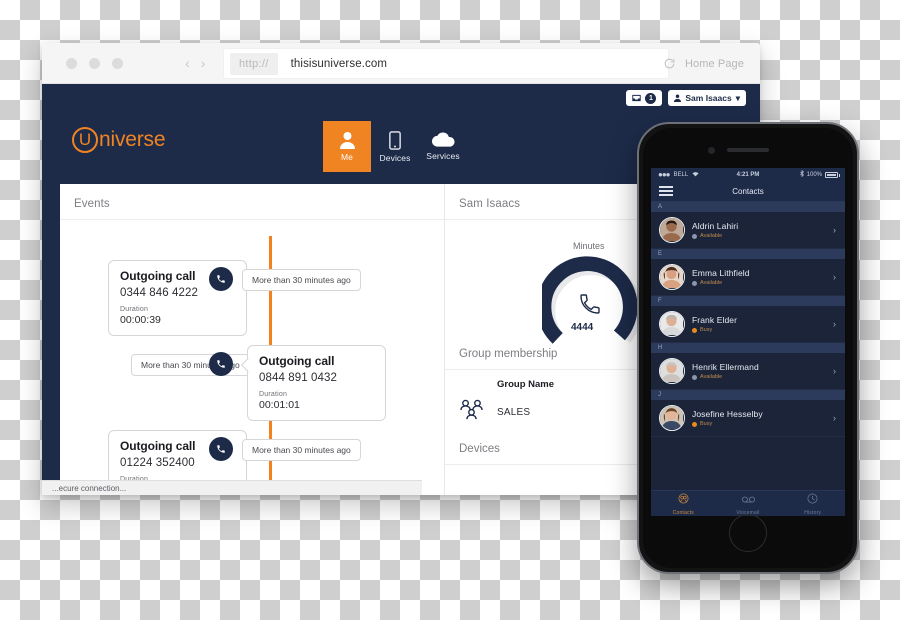 Image resolution: width=900 pixels, height=620 pixels. What do you see at coordinates (711, 150) in the screenshot?
I see `front-camera` at bounding box center [711, 150].